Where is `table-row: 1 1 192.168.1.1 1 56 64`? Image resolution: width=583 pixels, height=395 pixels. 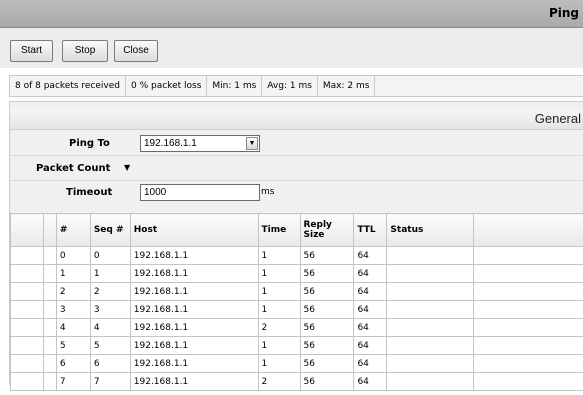 table-row: 1 1 192.168.1.1 1 56 64 is located at coordinates (296, 273).